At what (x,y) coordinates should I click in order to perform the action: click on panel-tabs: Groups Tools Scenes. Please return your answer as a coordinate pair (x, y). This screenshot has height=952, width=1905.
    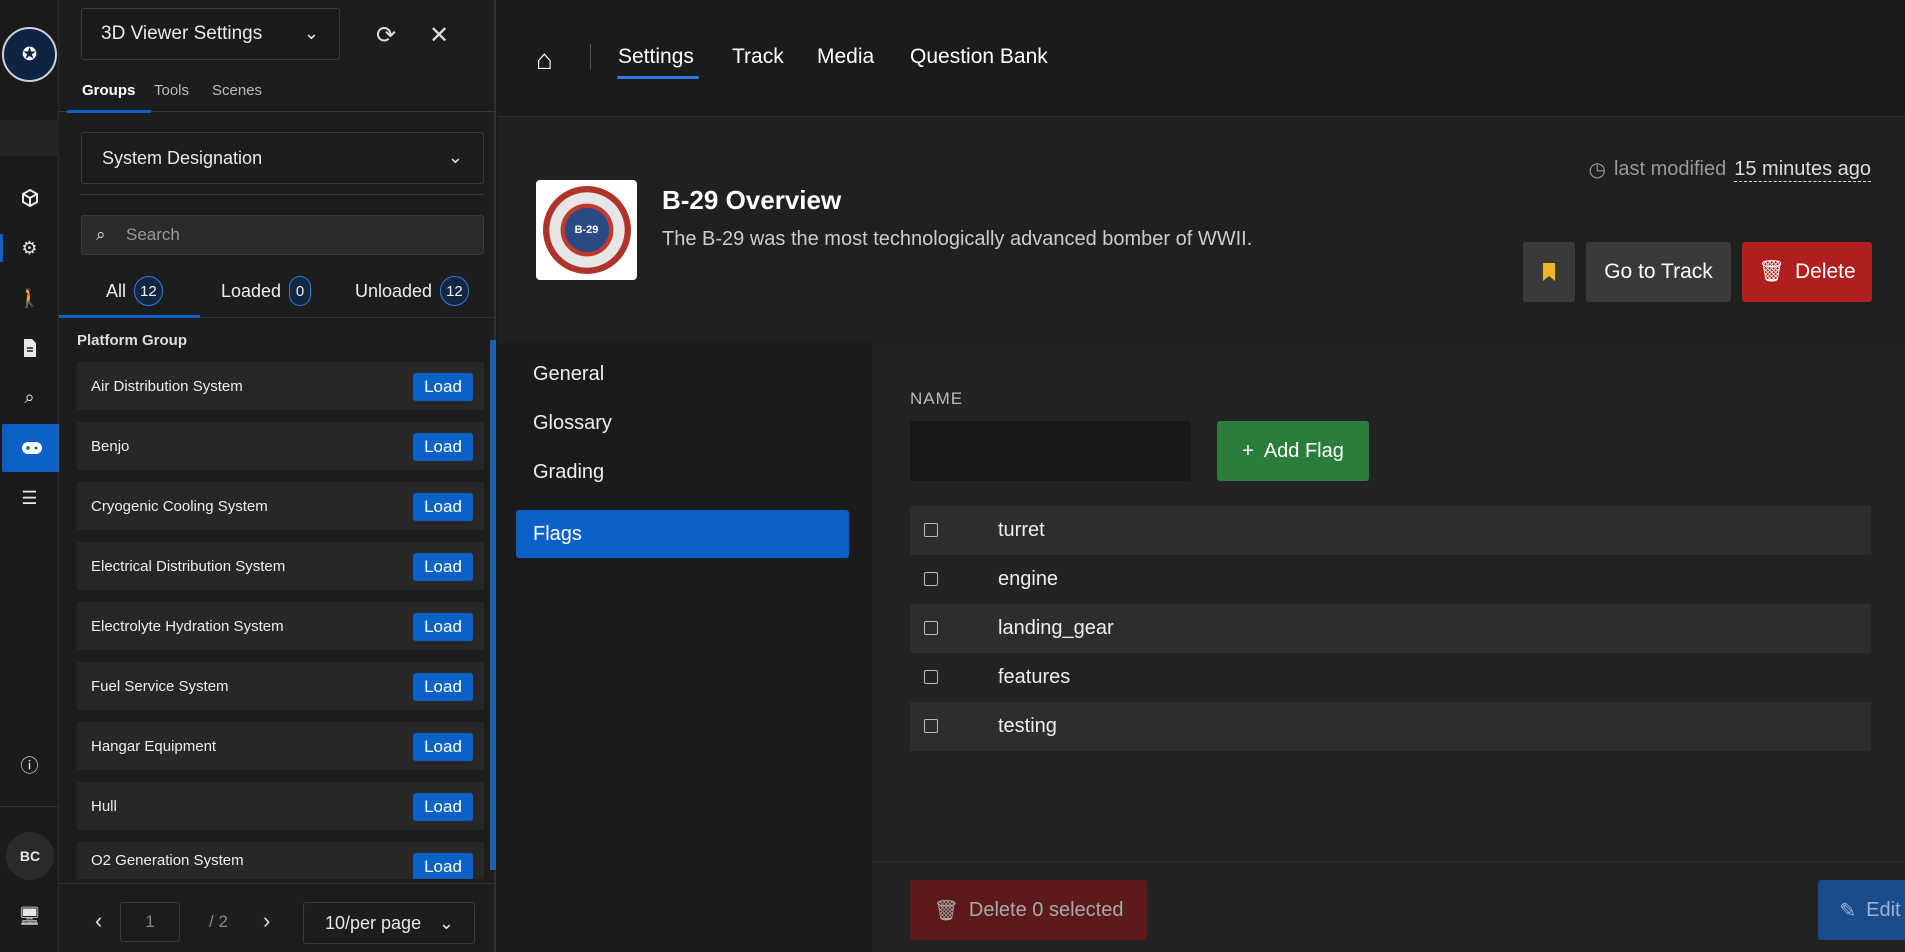
    Looking at the image, I should click on (277, 92).